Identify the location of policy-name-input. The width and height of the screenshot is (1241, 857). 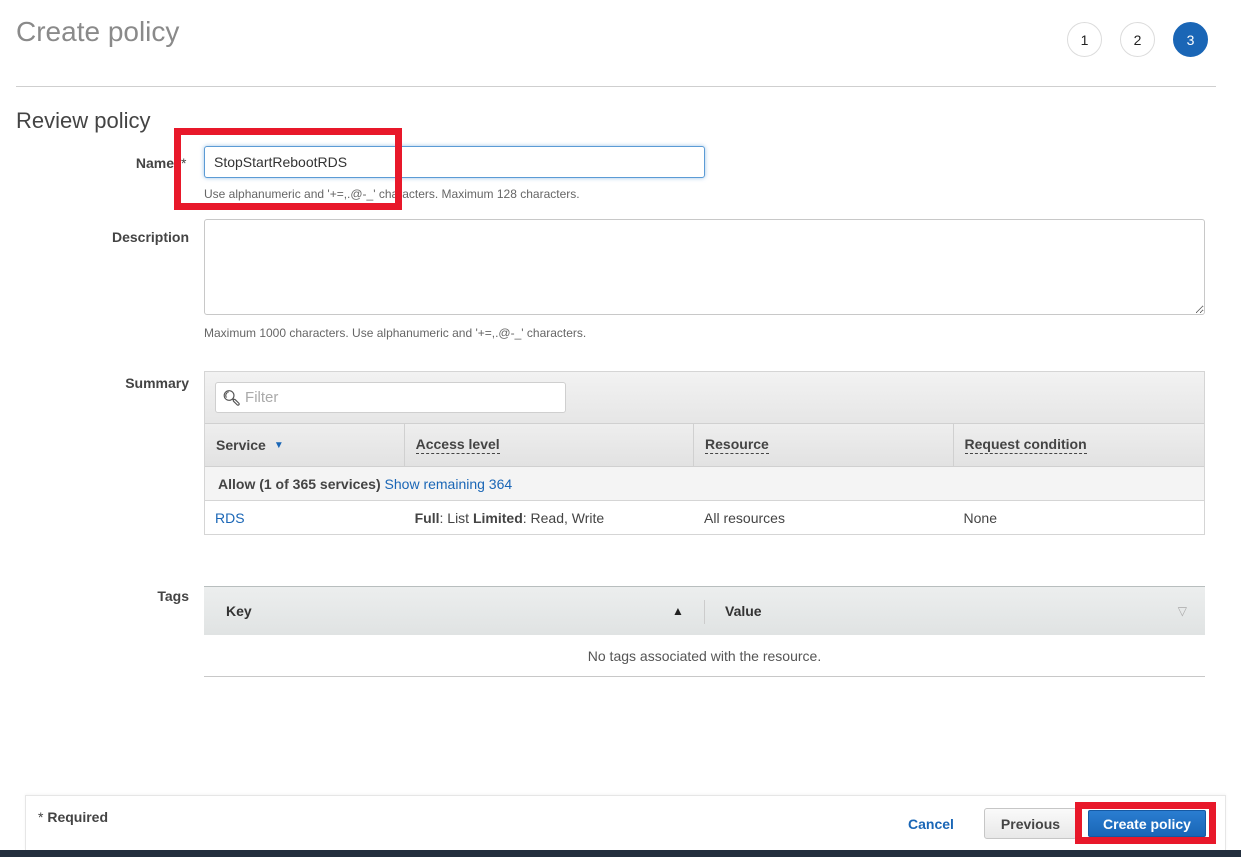
(454, 162).